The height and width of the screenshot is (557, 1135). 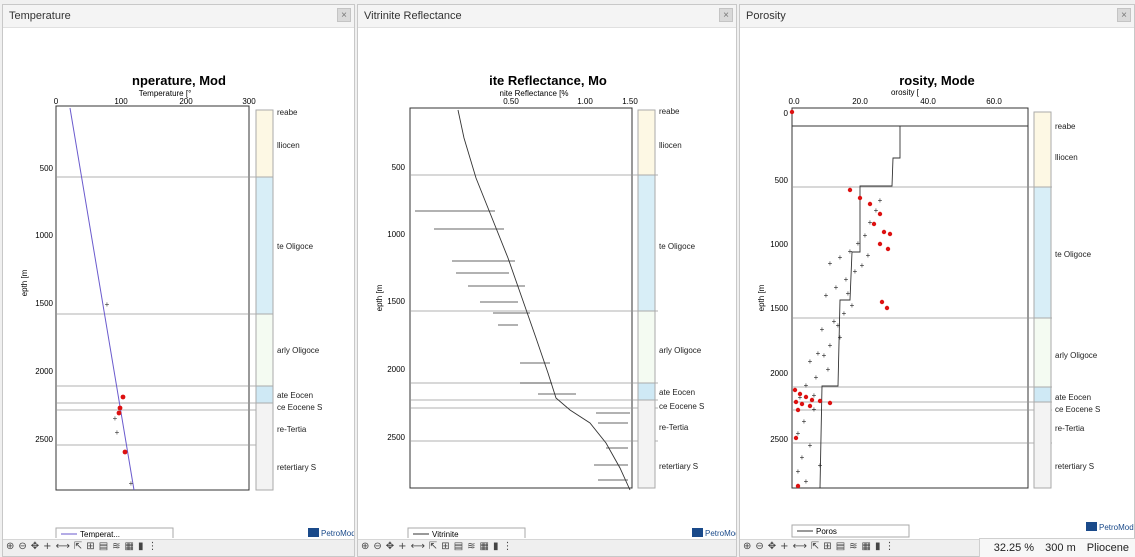 What do you see at coordinates (249, 101) in the screenshot?
I see `x-tick: 300` at bounding box center [249, 101].